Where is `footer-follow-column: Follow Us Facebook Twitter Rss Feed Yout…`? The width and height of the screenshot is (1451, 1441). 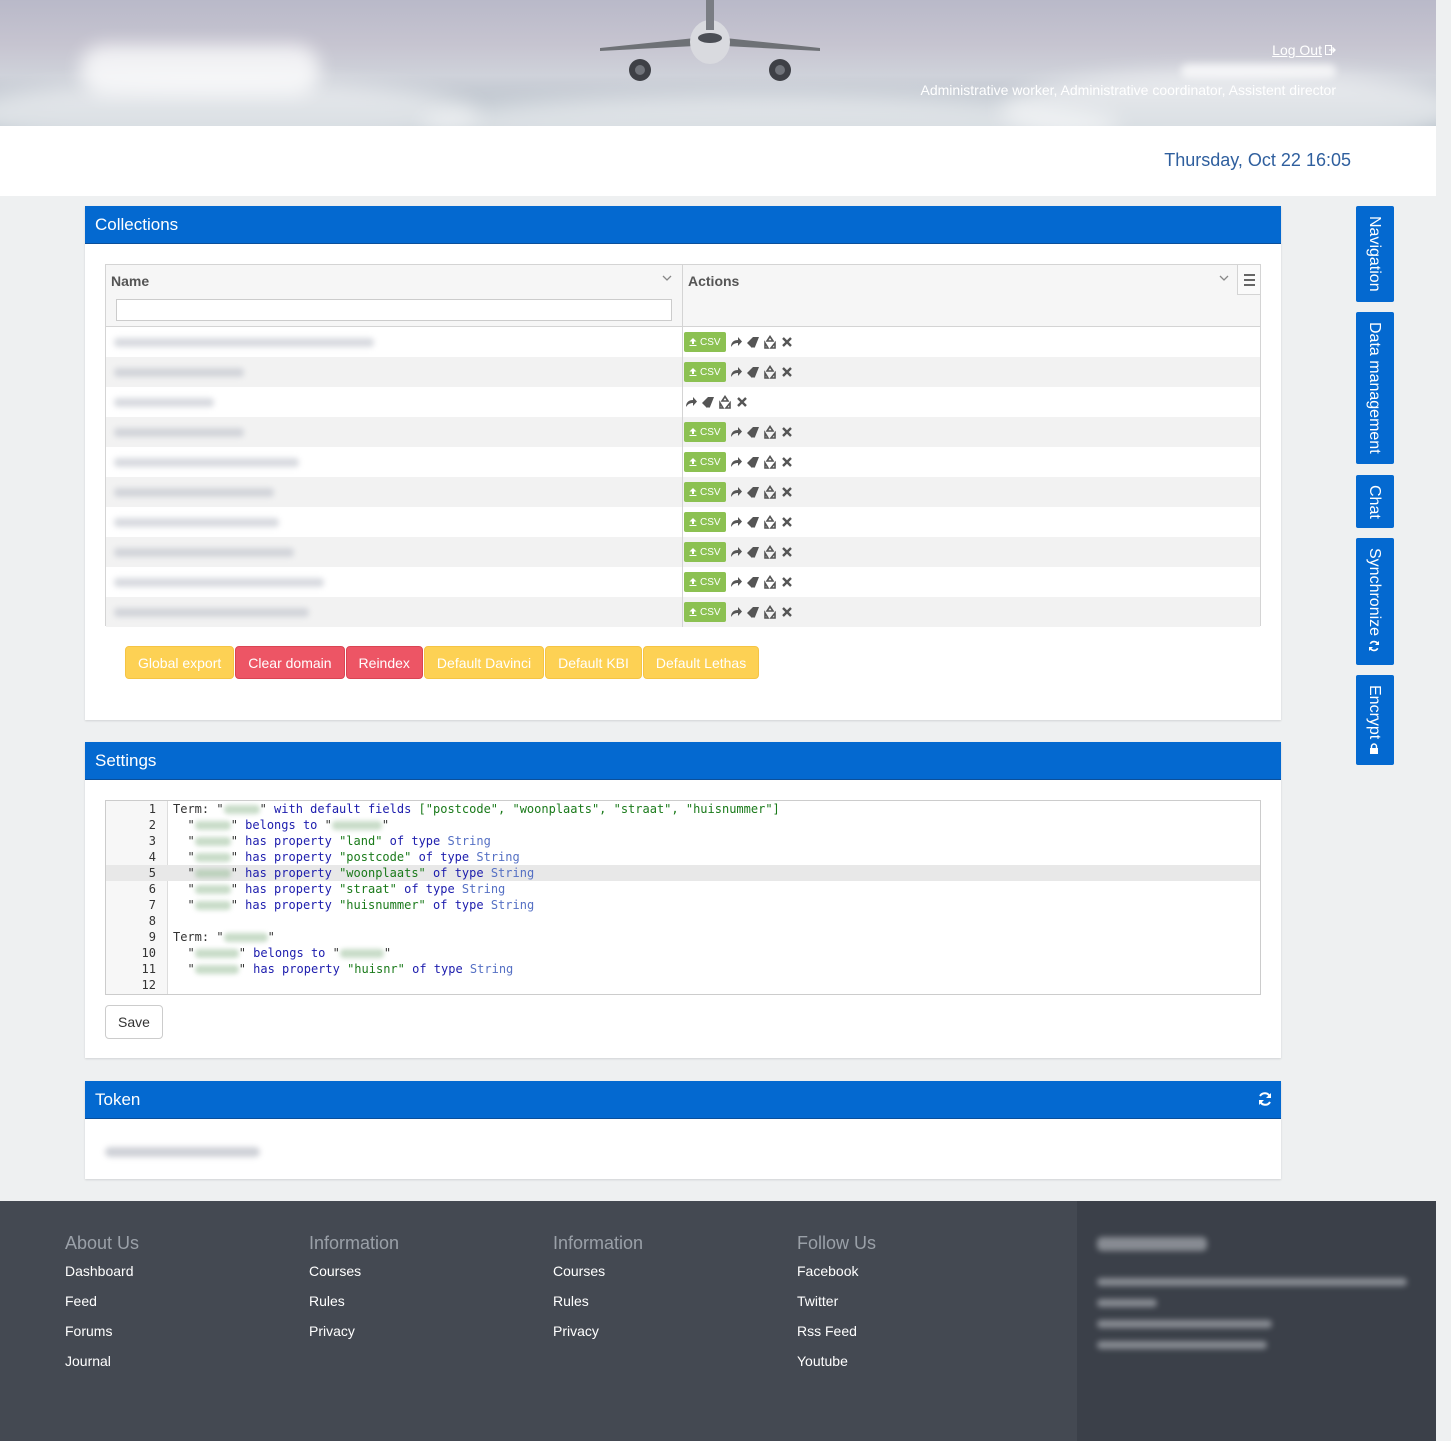 footer-follow-column: Follow Us Facebook Twitter Rss Feed Yout… is located at coordinates (836, 1307).